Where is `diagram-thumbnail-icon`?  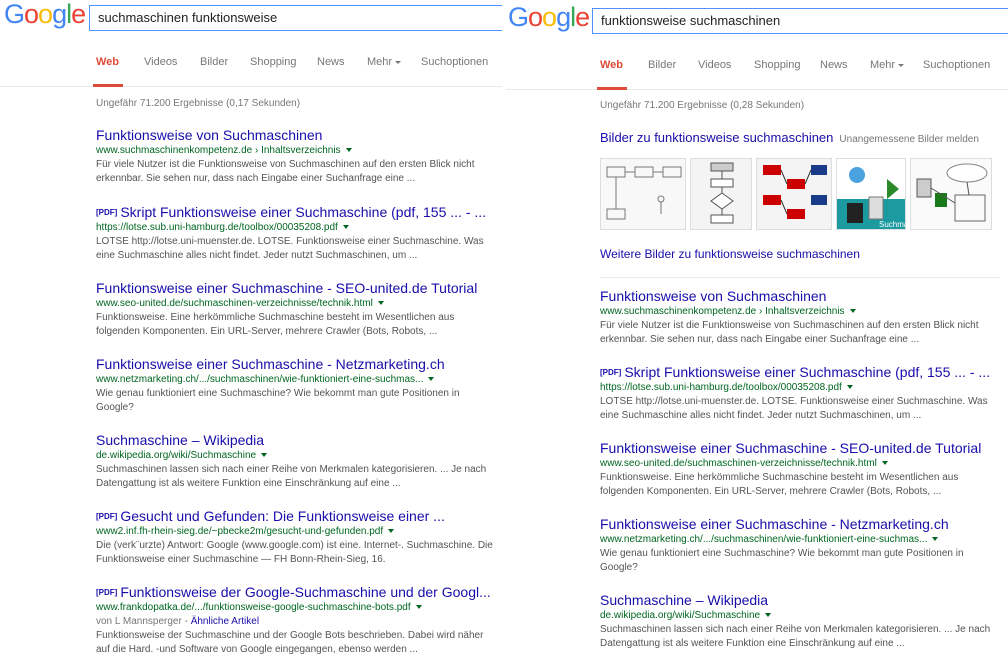
diagram-thumbnail-icon is located at coordinates (644, 193).